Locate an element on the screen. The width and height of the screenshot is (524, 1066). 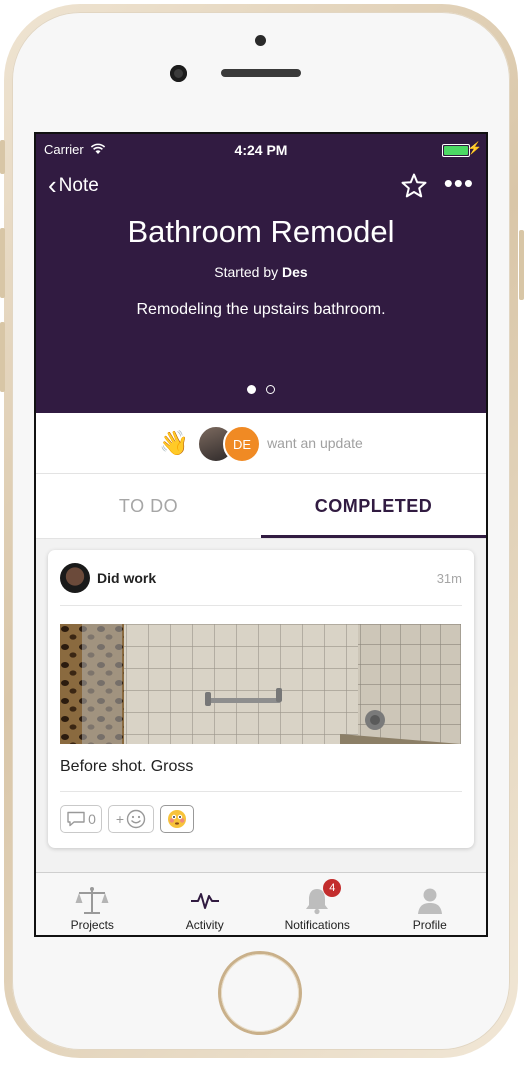
started-by: Started by Des is located at coordinates (261, 272).